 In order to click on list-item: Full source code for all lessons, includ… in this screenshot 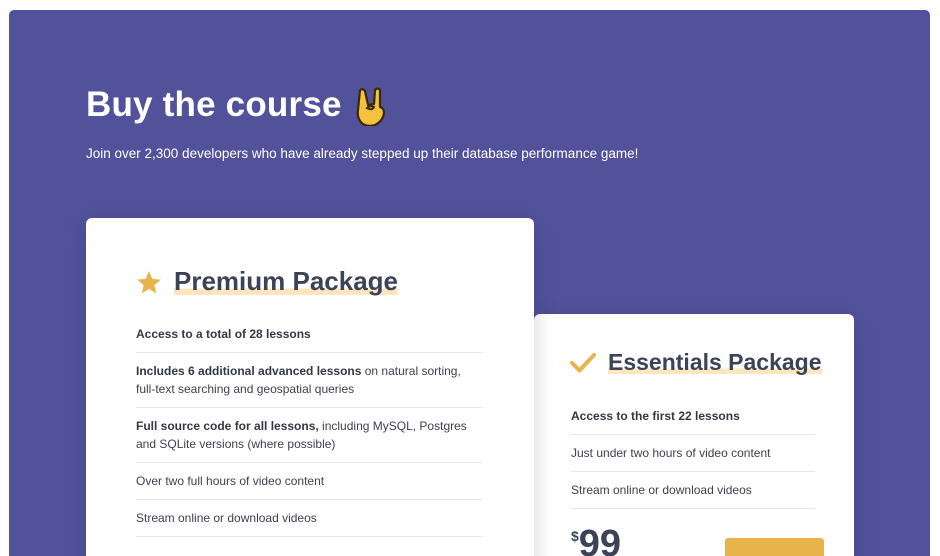, I will do `click(309, 435)`.